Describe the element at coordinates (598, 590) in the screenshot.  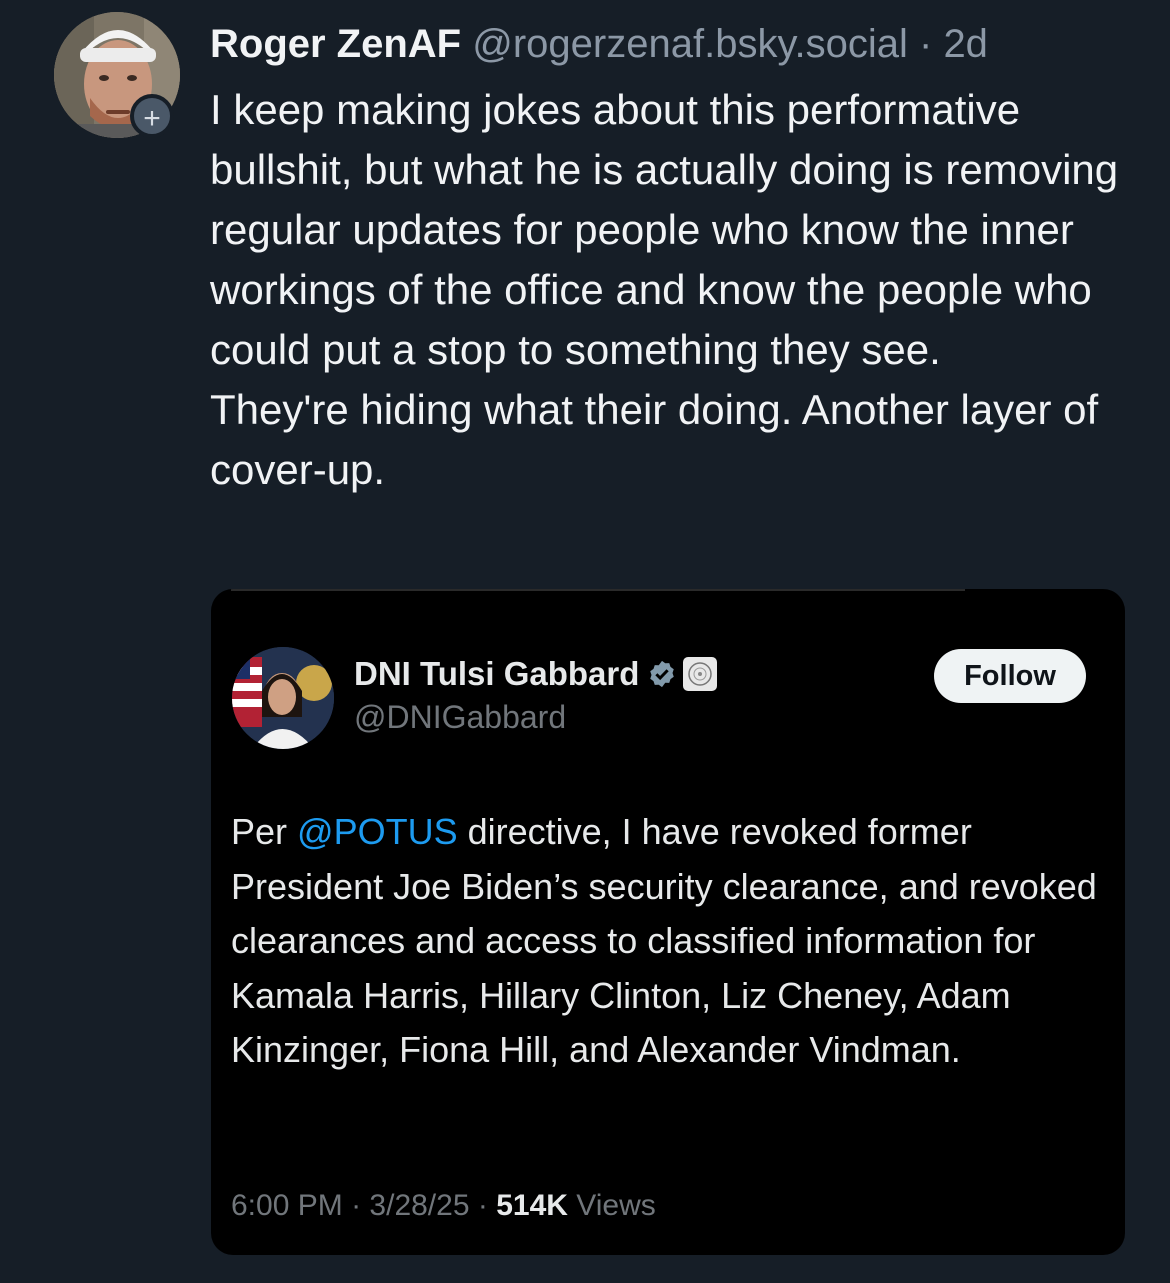
I see `embed-divider` at that location.